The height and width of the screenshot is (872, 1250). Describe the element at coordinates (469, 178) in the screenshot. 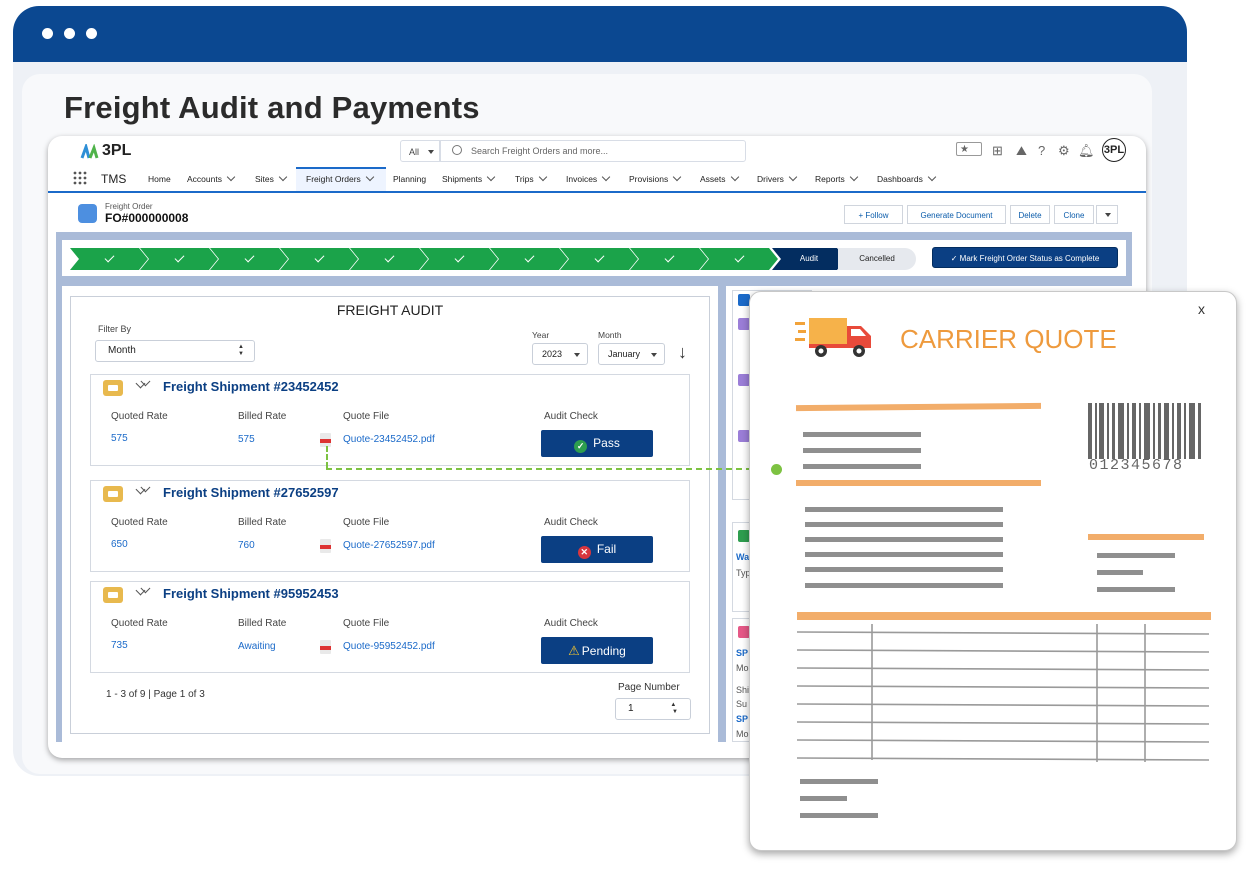

I see `nav-shipments: Shipments` at that location.